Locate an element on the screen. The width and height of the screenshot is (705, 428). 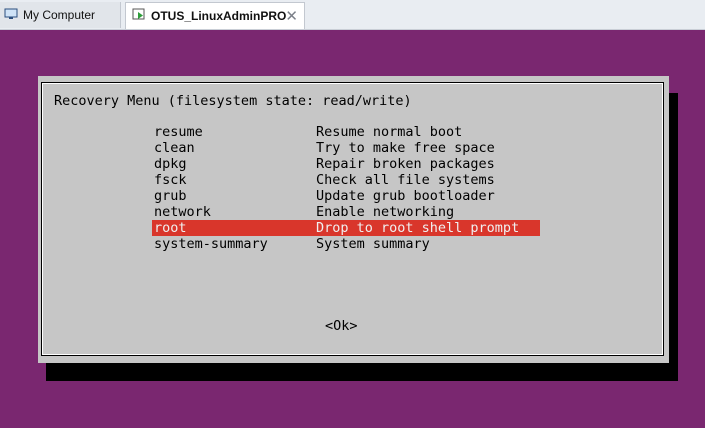
menu-item-resume: resume Resume normal boot is located at coordinates (346, 132).